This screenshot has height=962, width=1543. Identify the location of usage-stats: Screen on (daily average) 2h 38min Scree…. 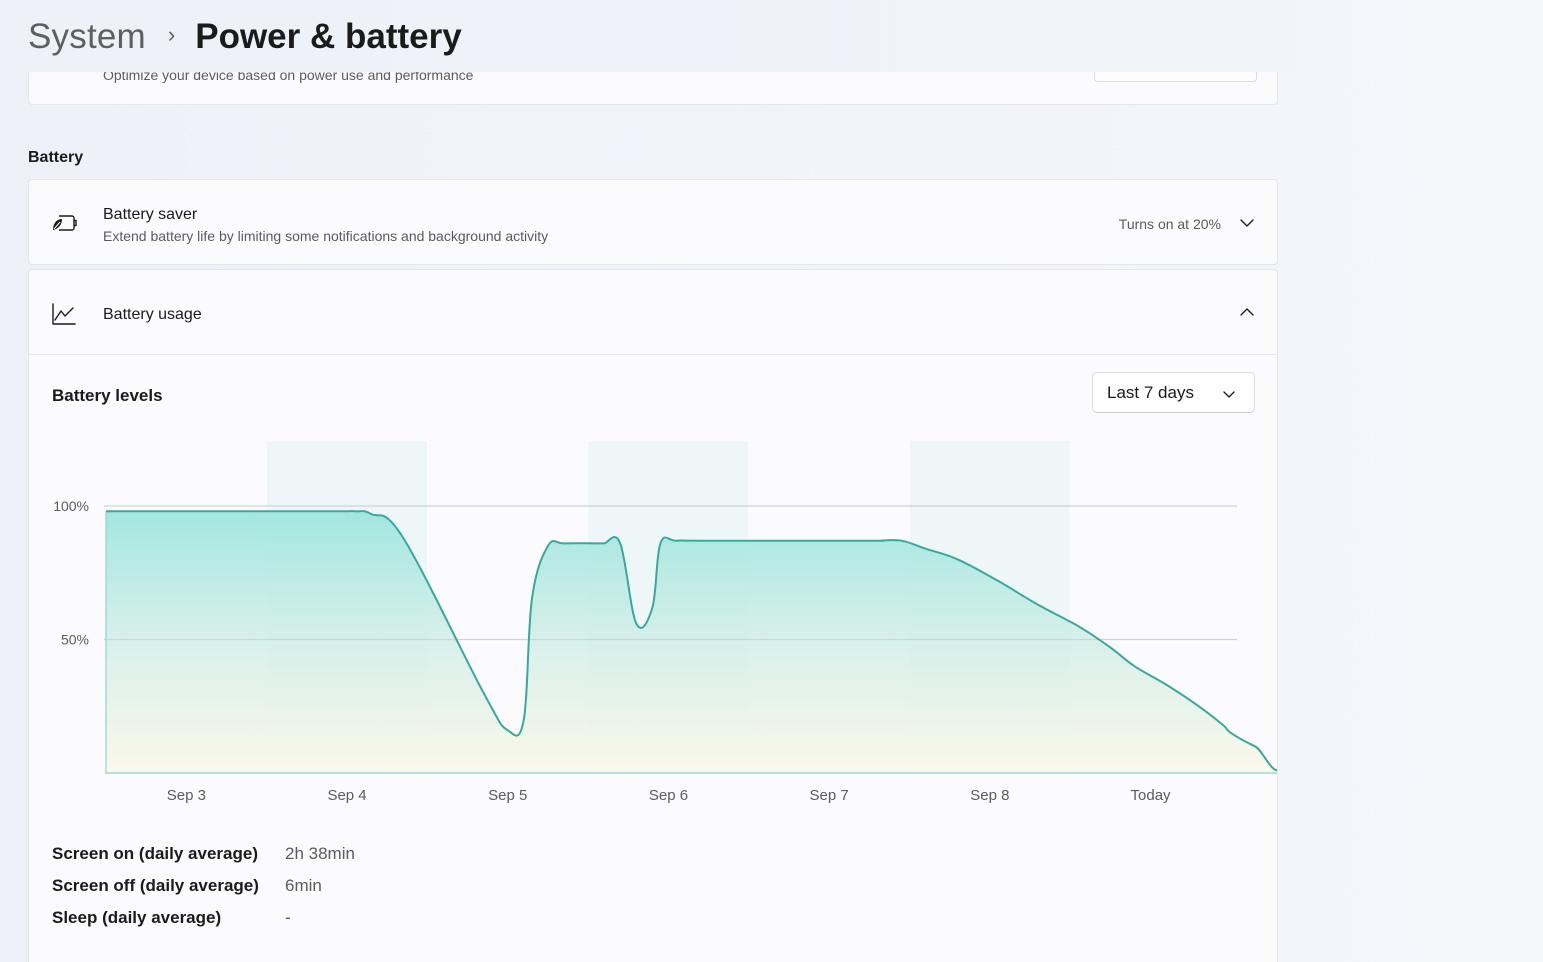
(203, 886).